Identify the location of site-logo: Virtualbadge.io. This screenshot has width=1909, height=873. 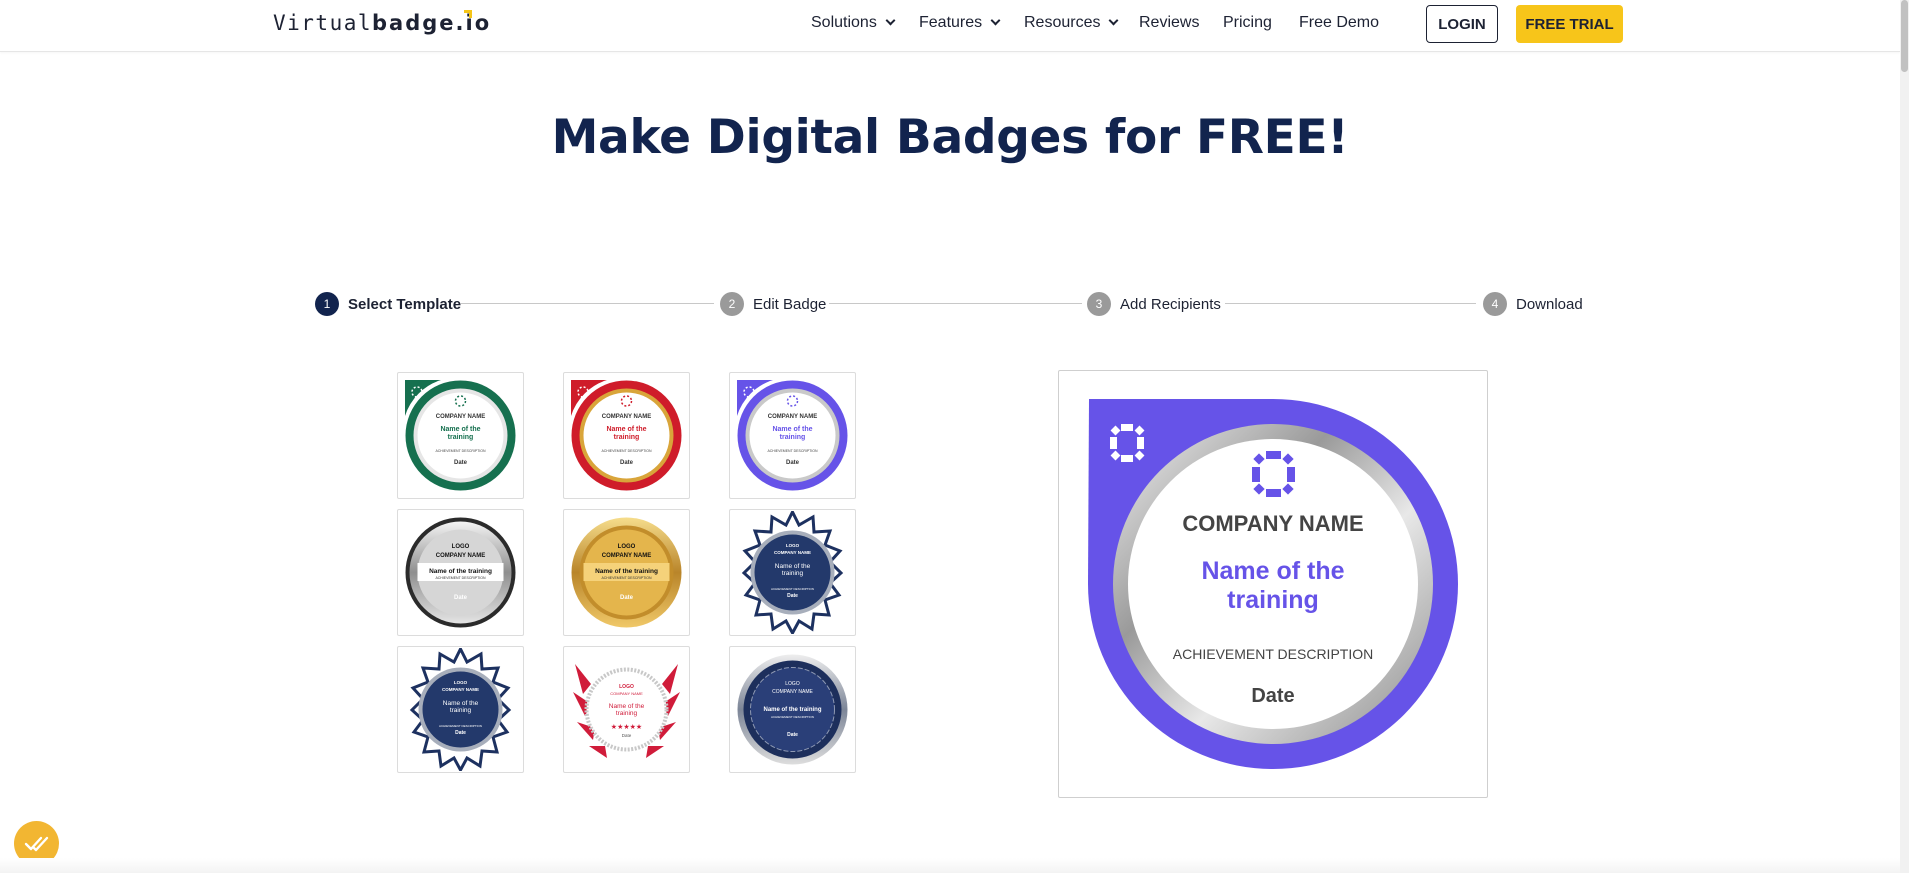
(382, 23).